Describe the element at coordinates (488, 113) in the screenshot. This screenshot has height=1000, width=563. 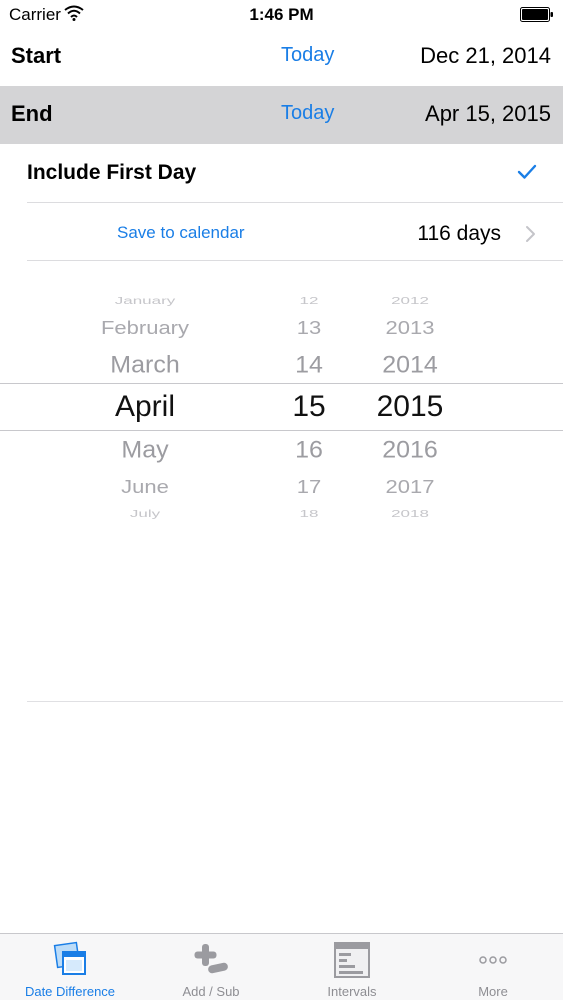
I see `end-date-value: Apr 15, 2015` at that location.